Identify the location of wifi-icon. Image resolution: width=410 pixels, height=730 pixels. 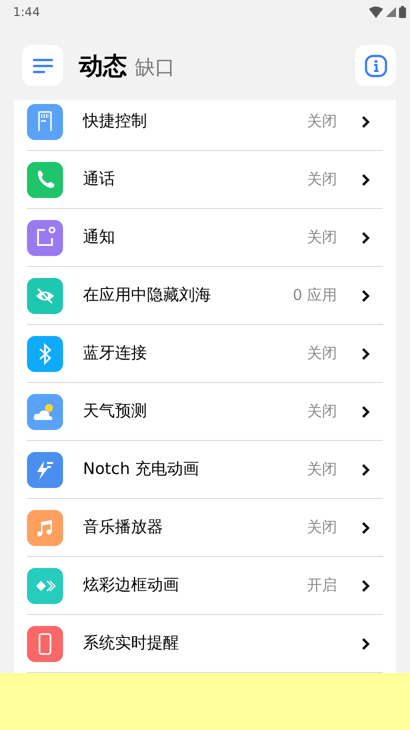
(376, 12).